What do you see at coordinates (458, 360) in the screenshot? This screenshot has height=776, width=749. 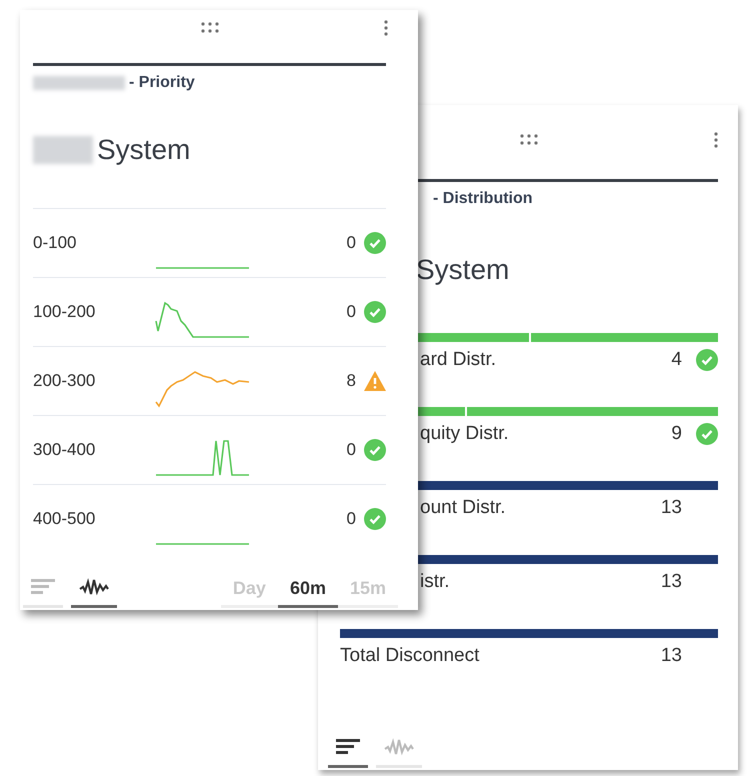 I see `row-label: ard Distr.` at bounding box center [458, 360].